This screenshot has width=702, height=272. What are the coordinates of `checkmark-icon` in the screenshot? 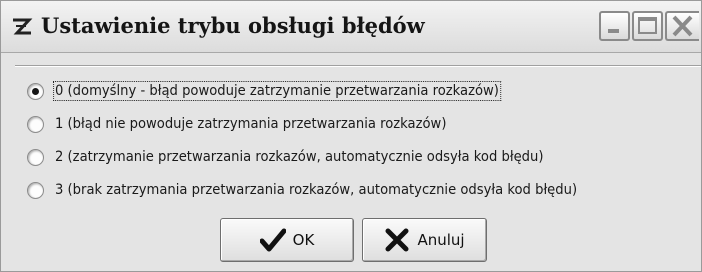 It's located at (272, 240).